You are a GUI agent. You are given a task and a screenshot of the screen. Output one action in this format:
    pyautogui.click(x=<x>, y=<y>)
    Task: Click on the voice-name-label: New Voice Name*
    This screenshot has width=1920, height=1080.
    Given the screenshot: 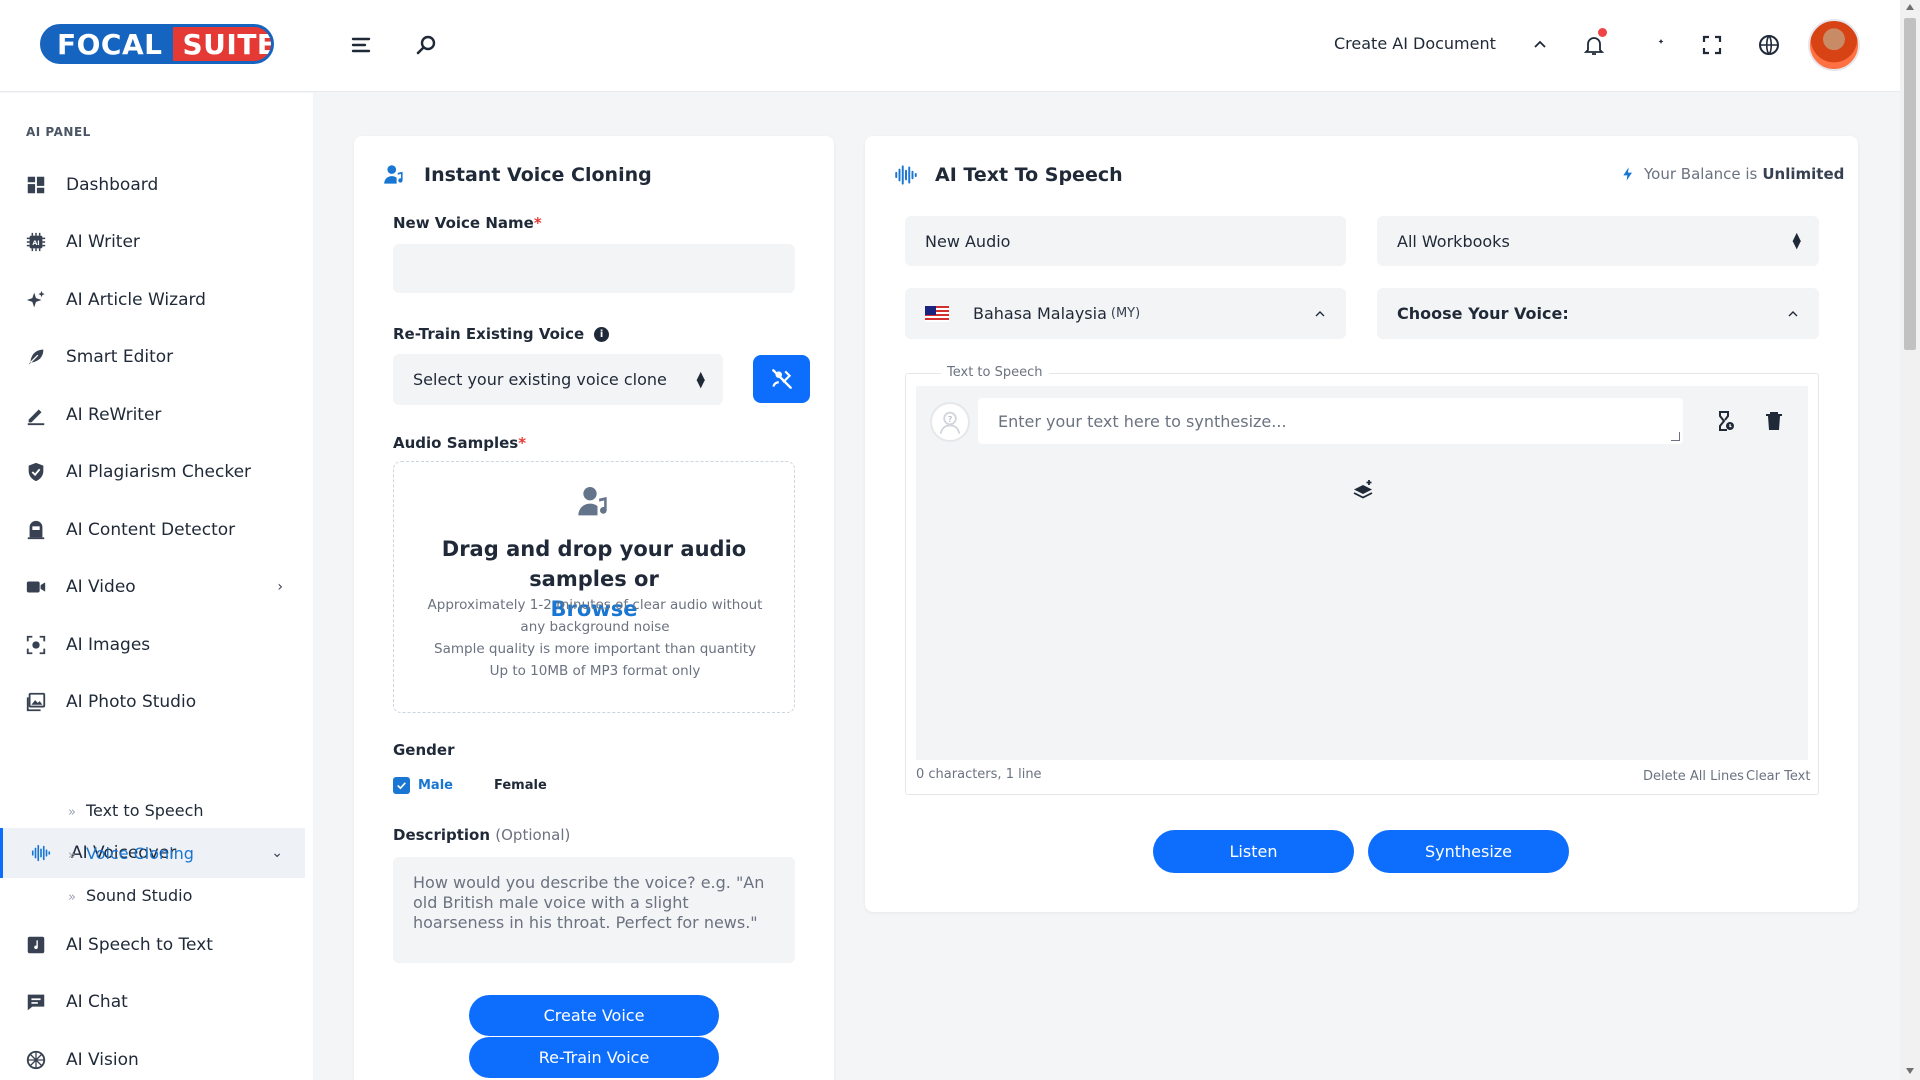 What is the action you would take?
    pyautogui.click(x=467, y=223)
    